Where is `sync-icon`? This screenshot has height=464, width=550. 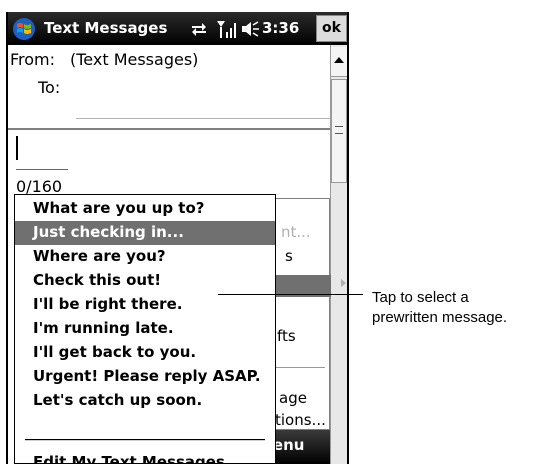
sync-icon is located at coordinates (199, 29).